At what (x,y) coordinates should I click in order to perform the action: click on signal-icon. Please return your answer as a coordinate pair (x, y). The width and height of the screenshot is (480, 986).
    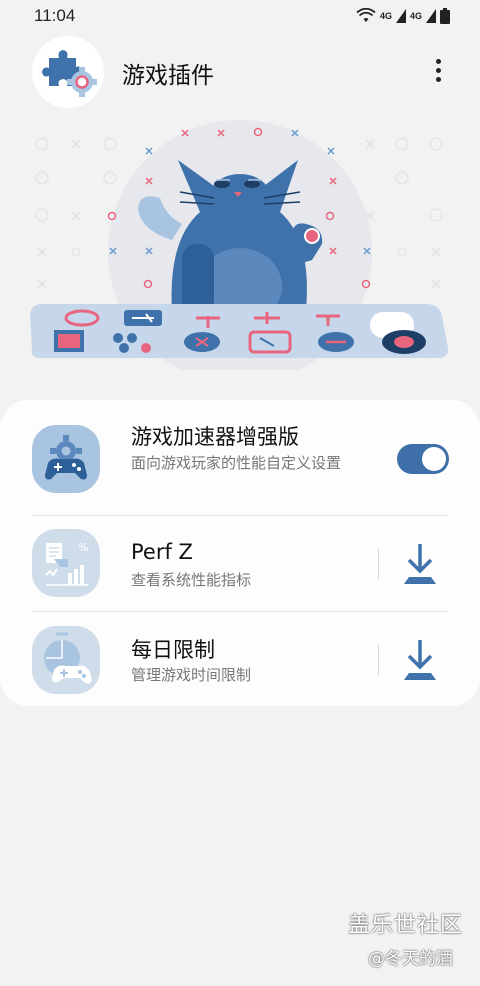
    Looking at the image, I should click on (400, 16).